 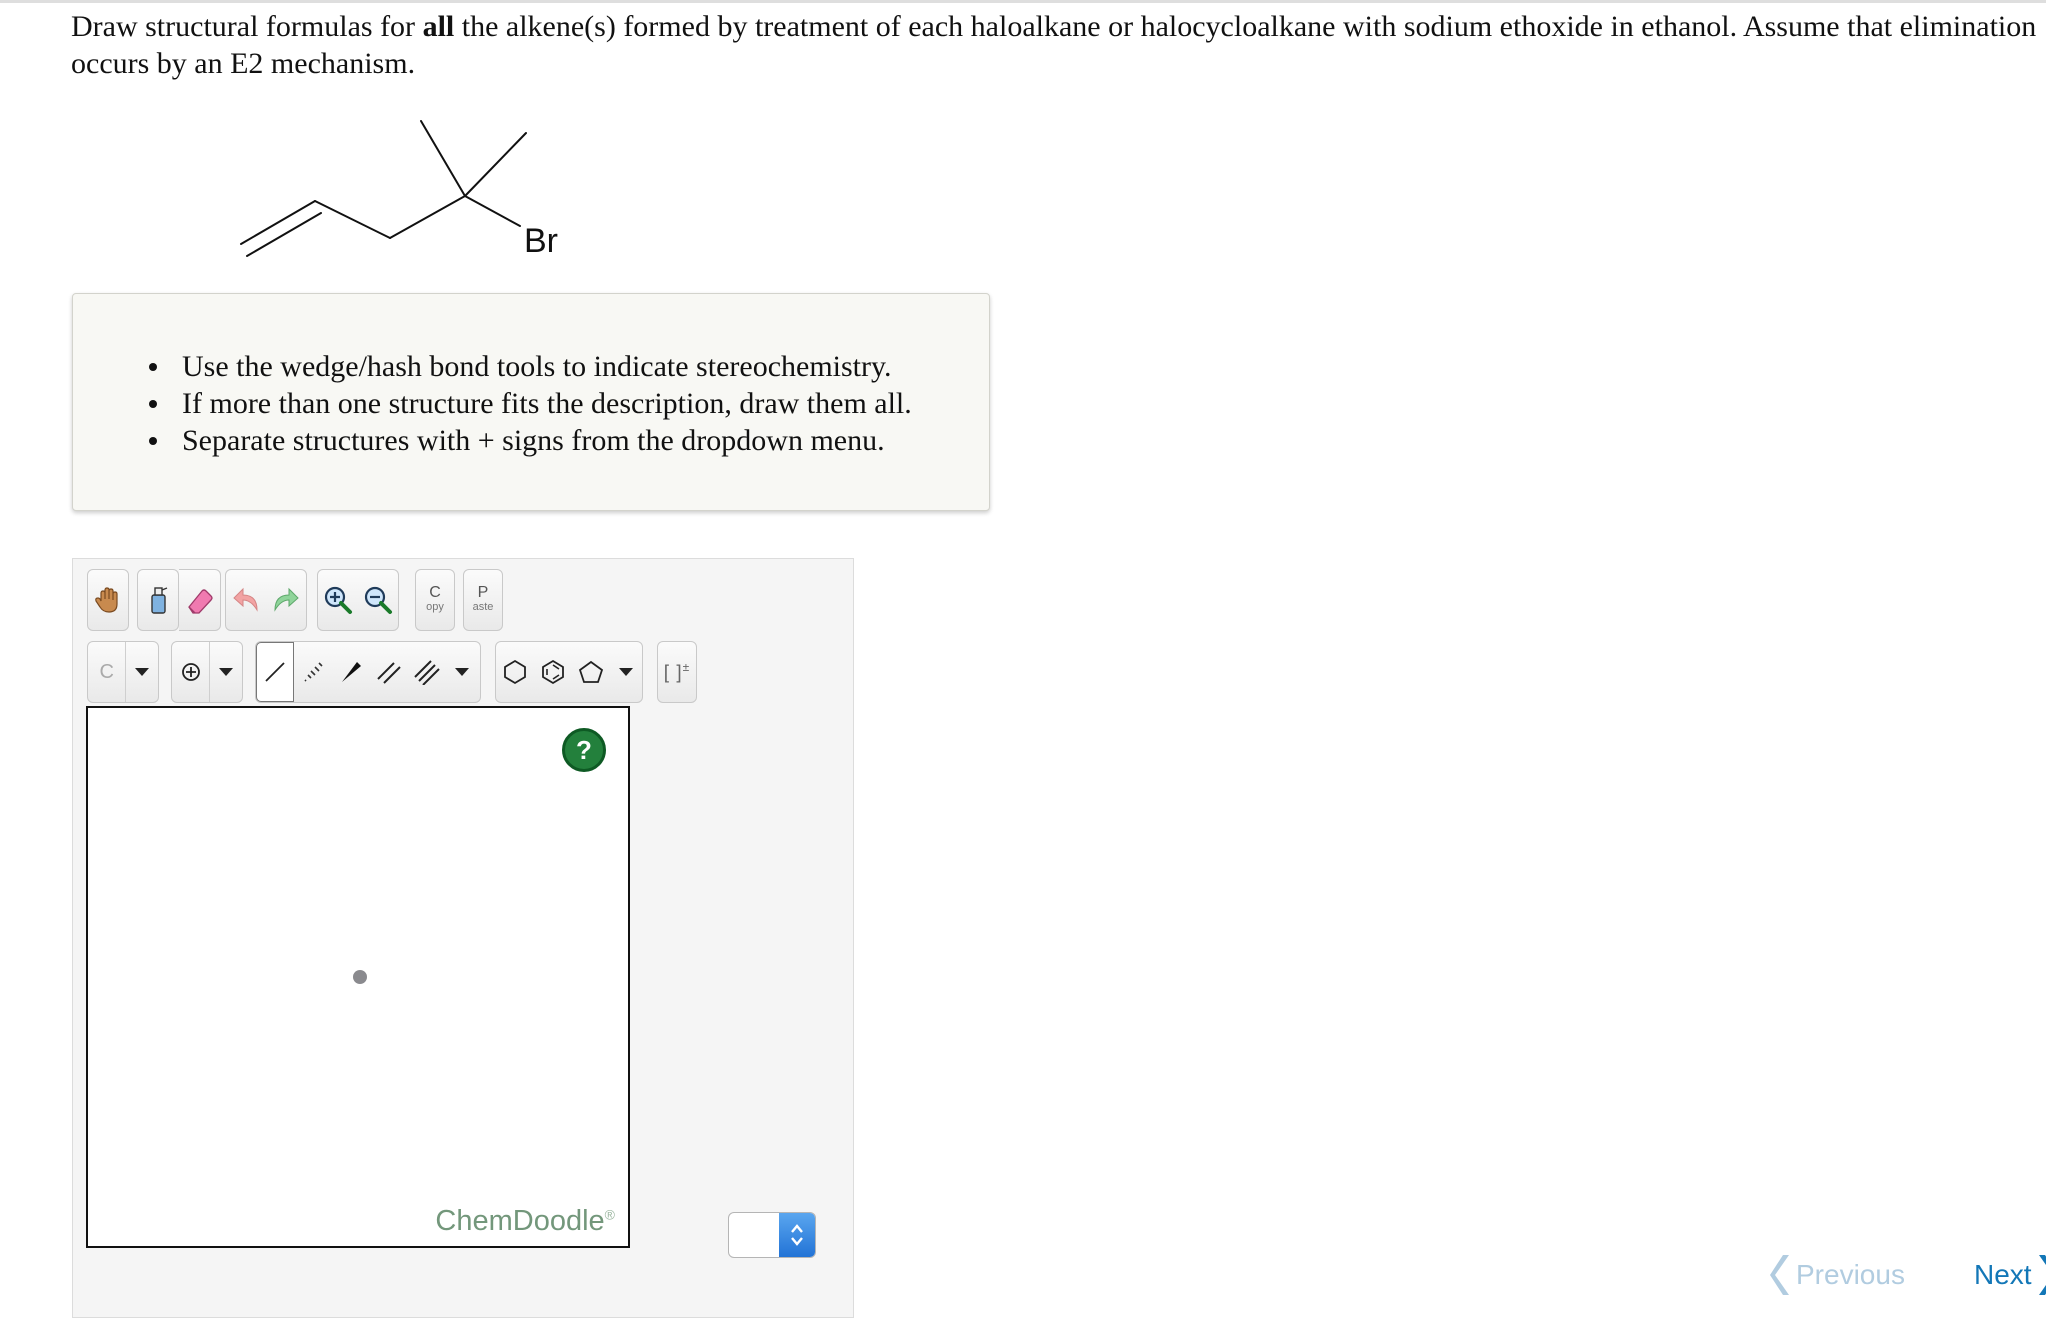 I want to click on charge-plus-icon, so click(x=190, y=672).